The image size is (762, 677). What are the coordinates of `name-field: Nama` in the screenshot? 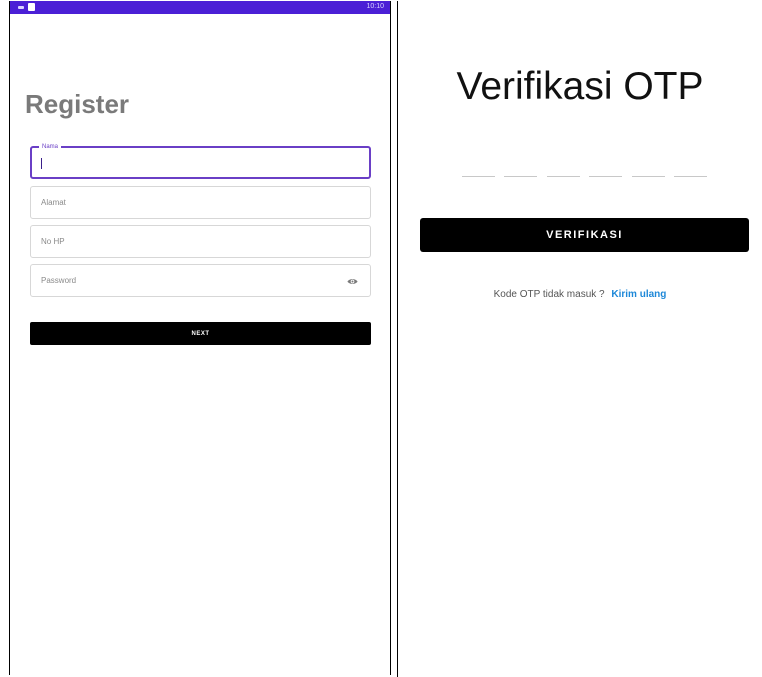 It's located at (200, 161).